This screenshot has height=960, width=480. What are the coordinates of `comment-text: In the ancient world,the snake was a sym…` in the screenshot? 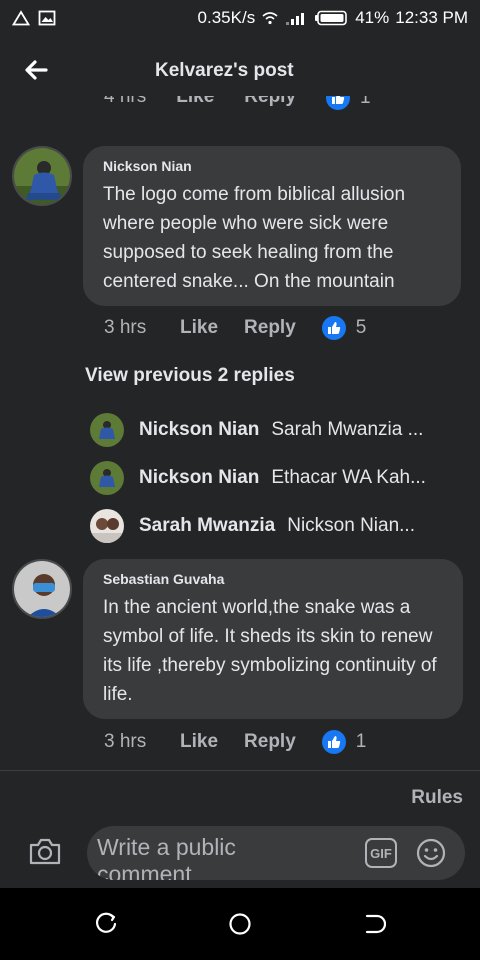 It's located at (270, 651).